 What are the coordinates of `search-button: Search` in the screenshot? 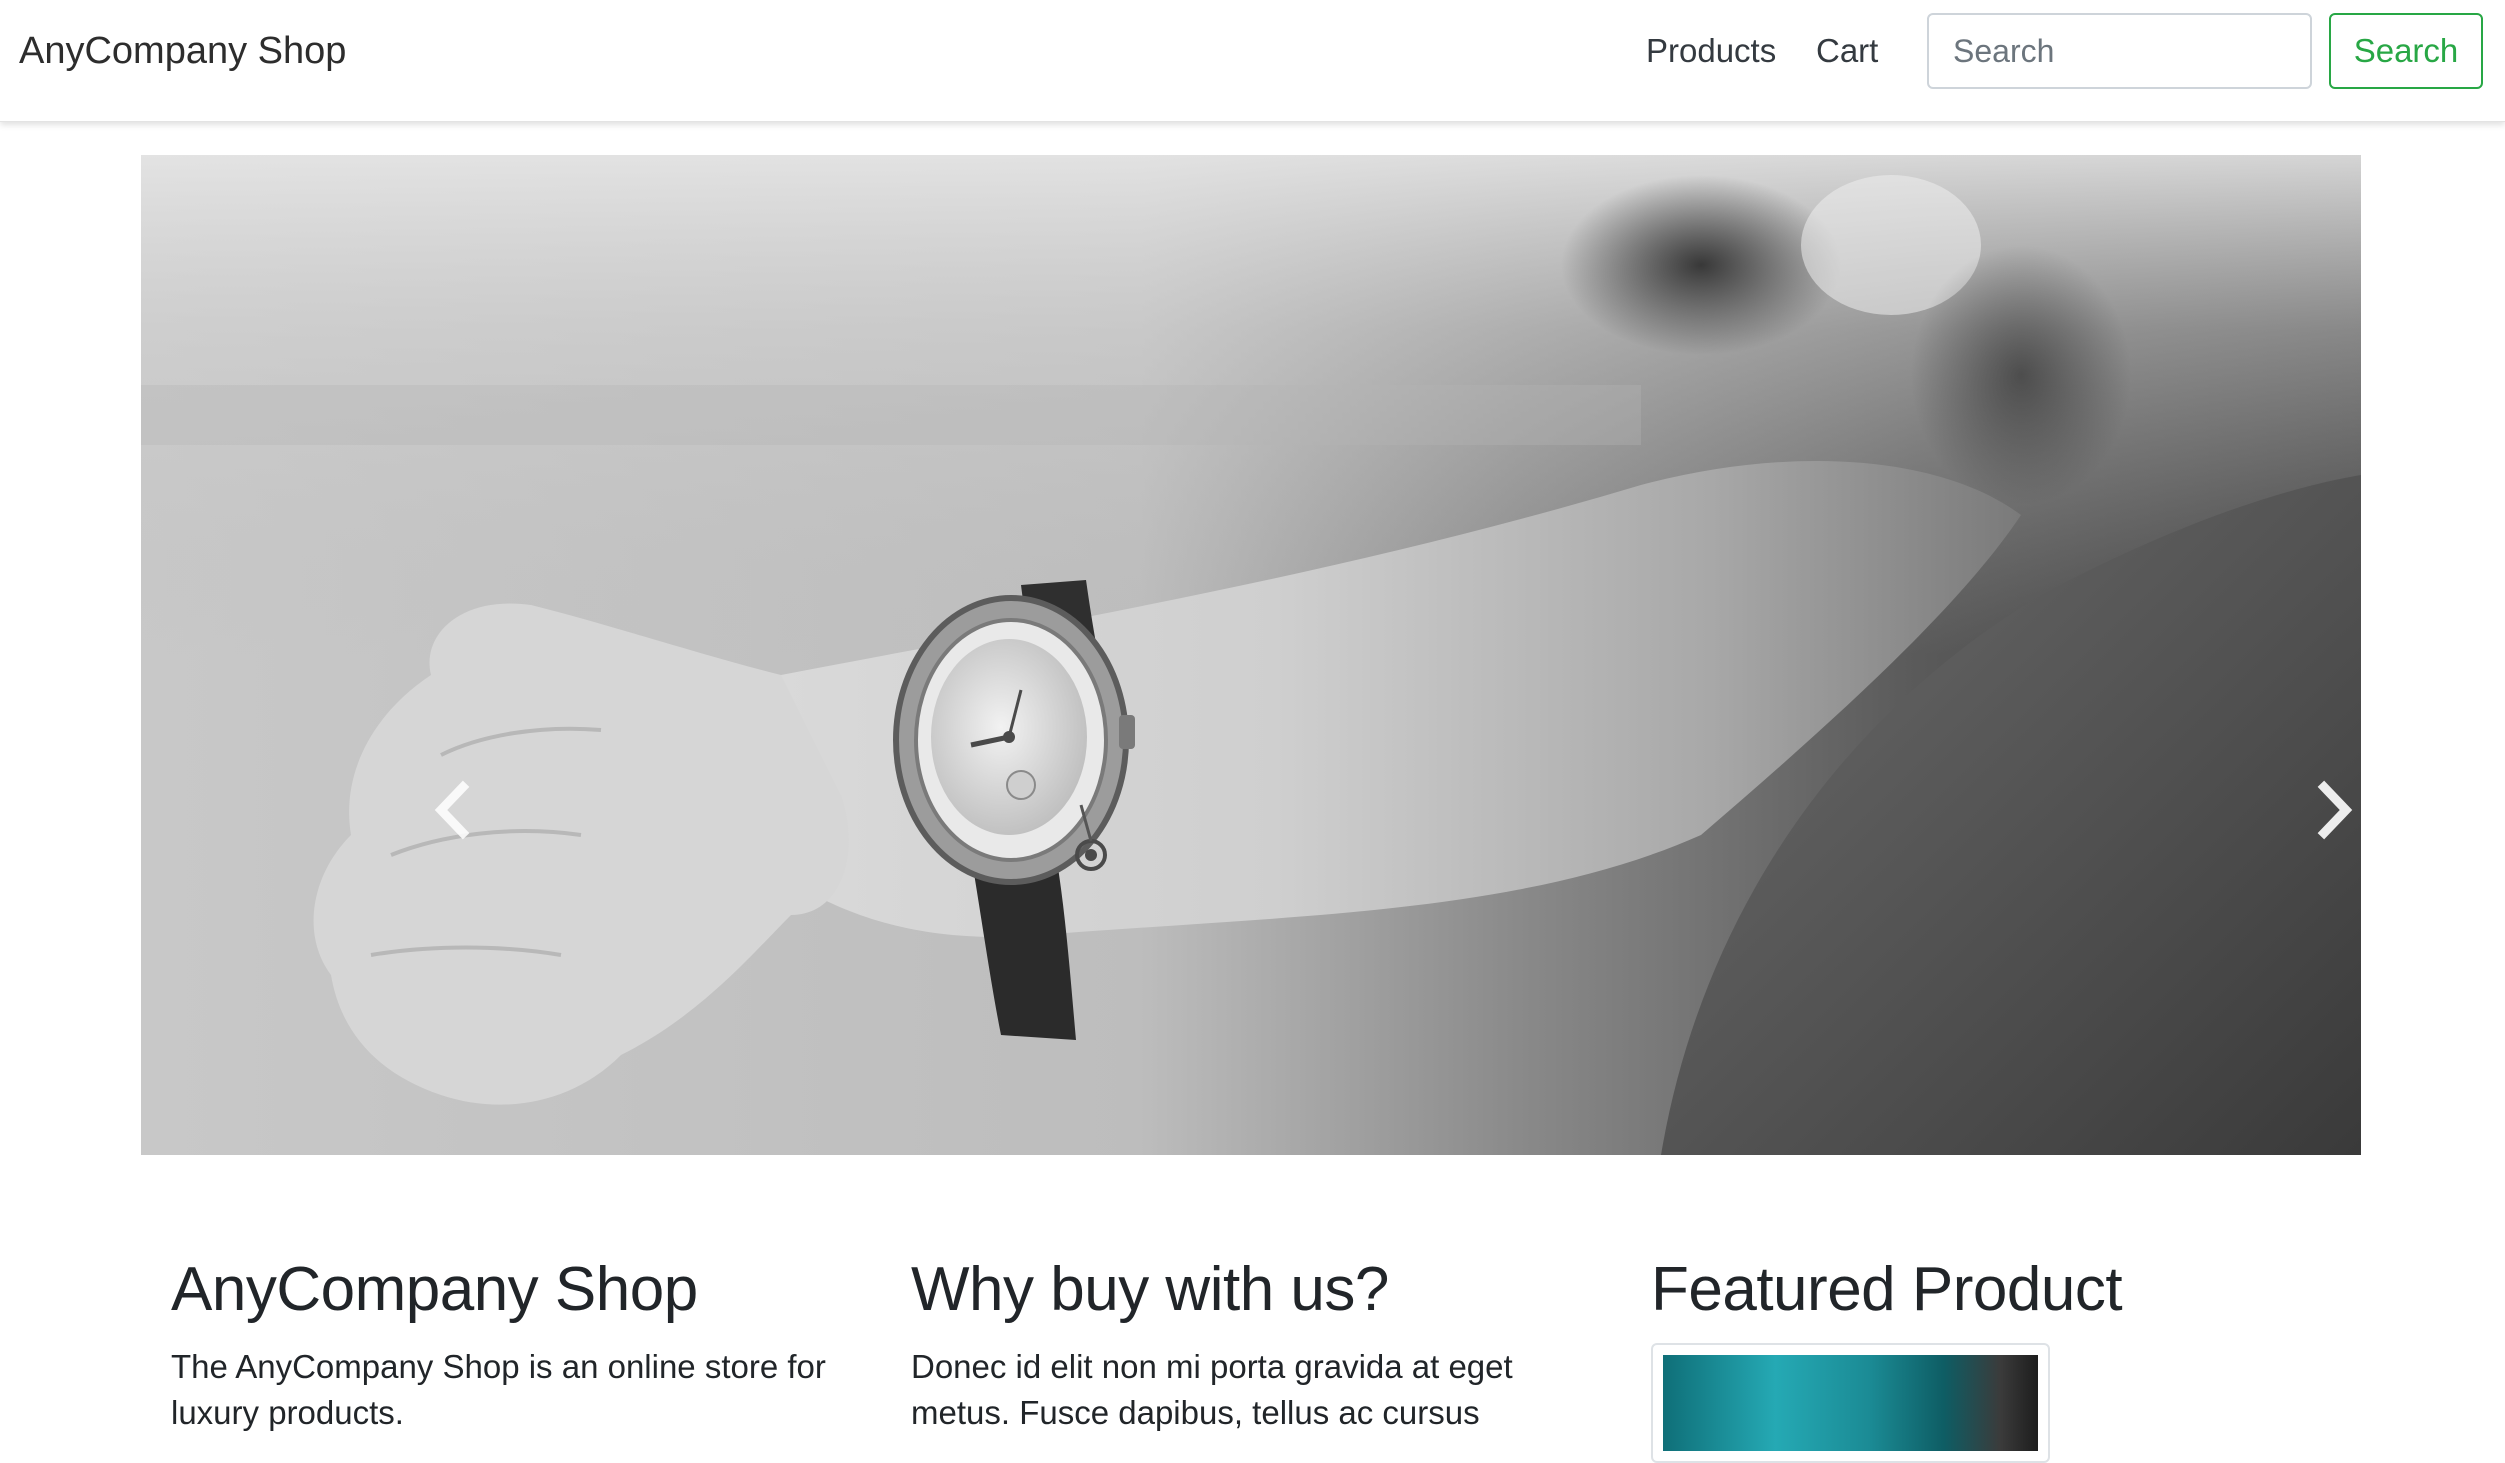 It's located at (2406, 51).